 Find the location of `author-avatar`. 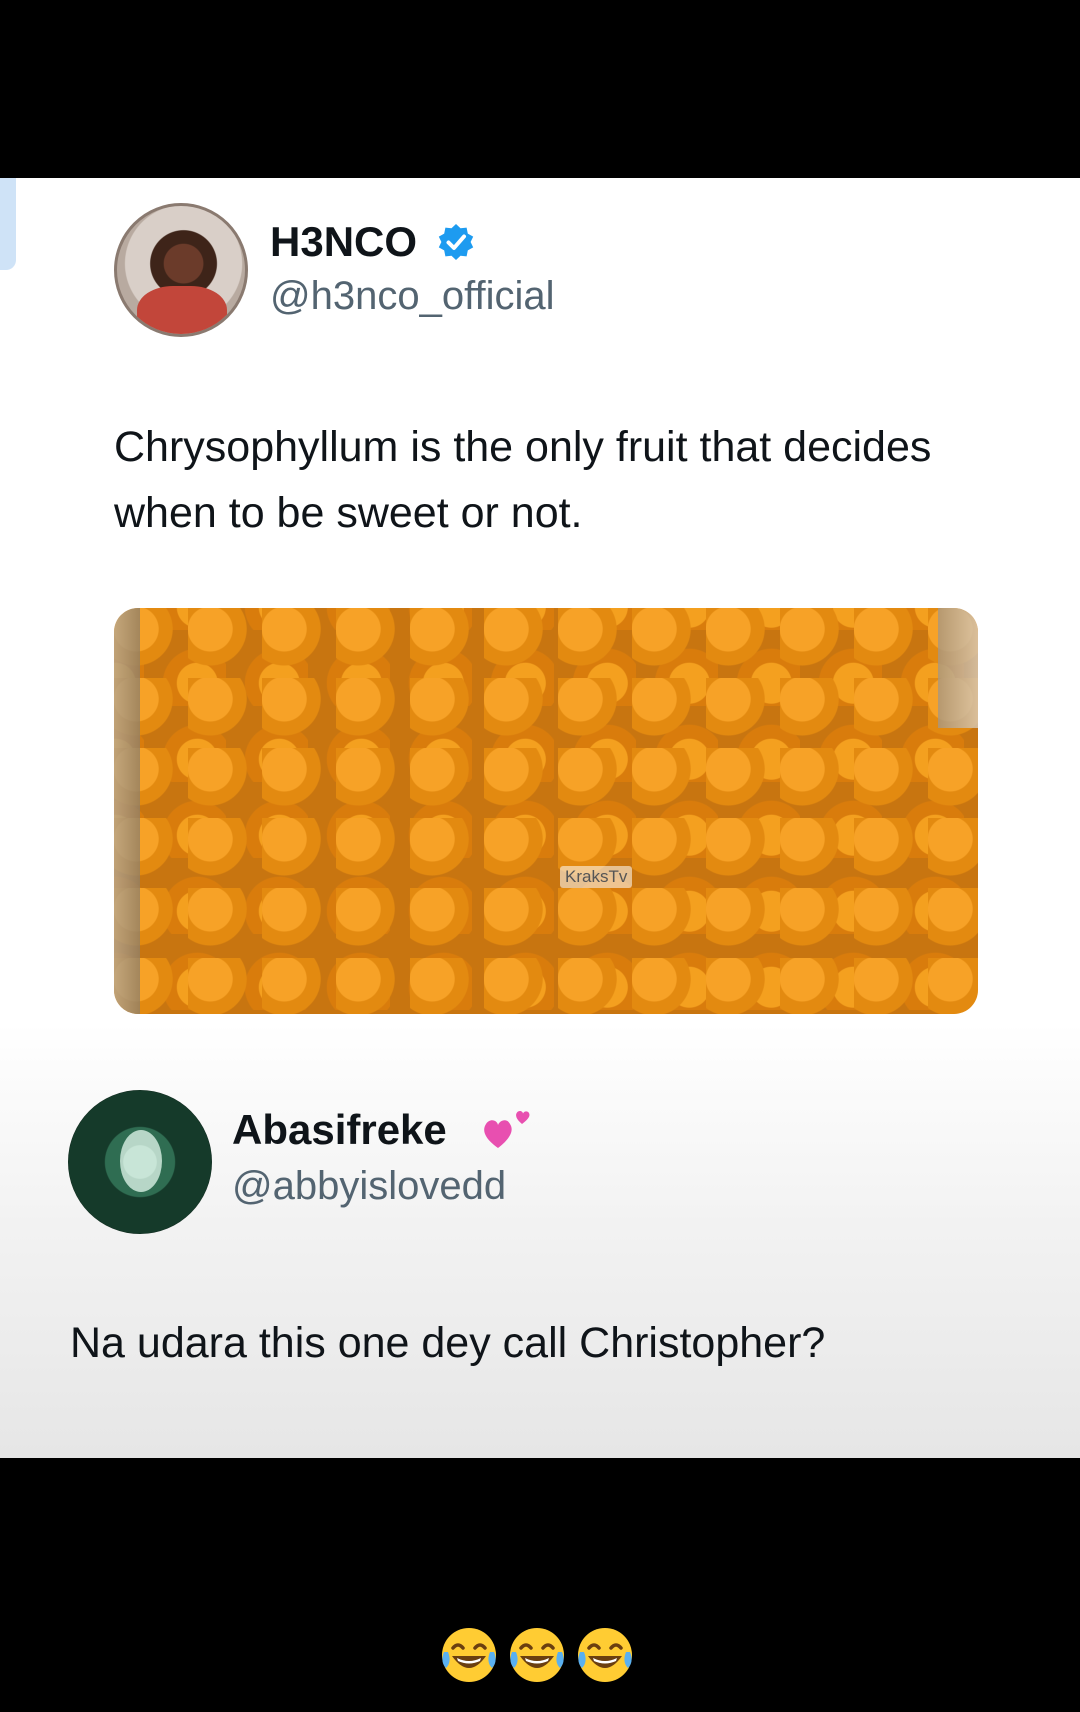

author-avatar is located at coordinates (181, 270).